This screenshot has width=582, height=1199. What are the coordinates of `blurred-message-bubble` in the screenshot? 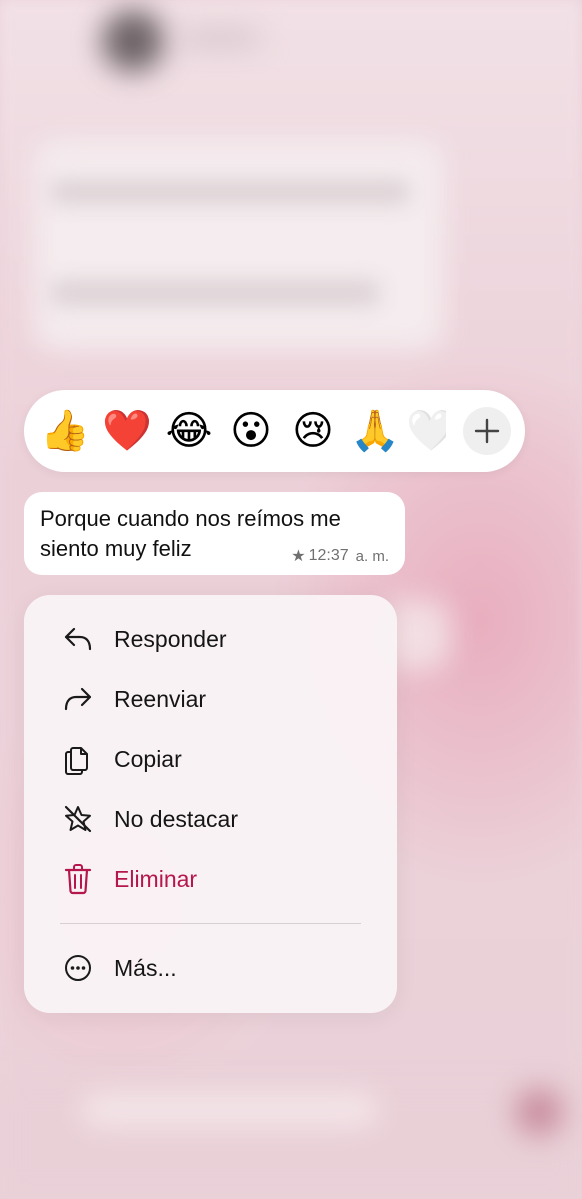 It's located at (239, 245).